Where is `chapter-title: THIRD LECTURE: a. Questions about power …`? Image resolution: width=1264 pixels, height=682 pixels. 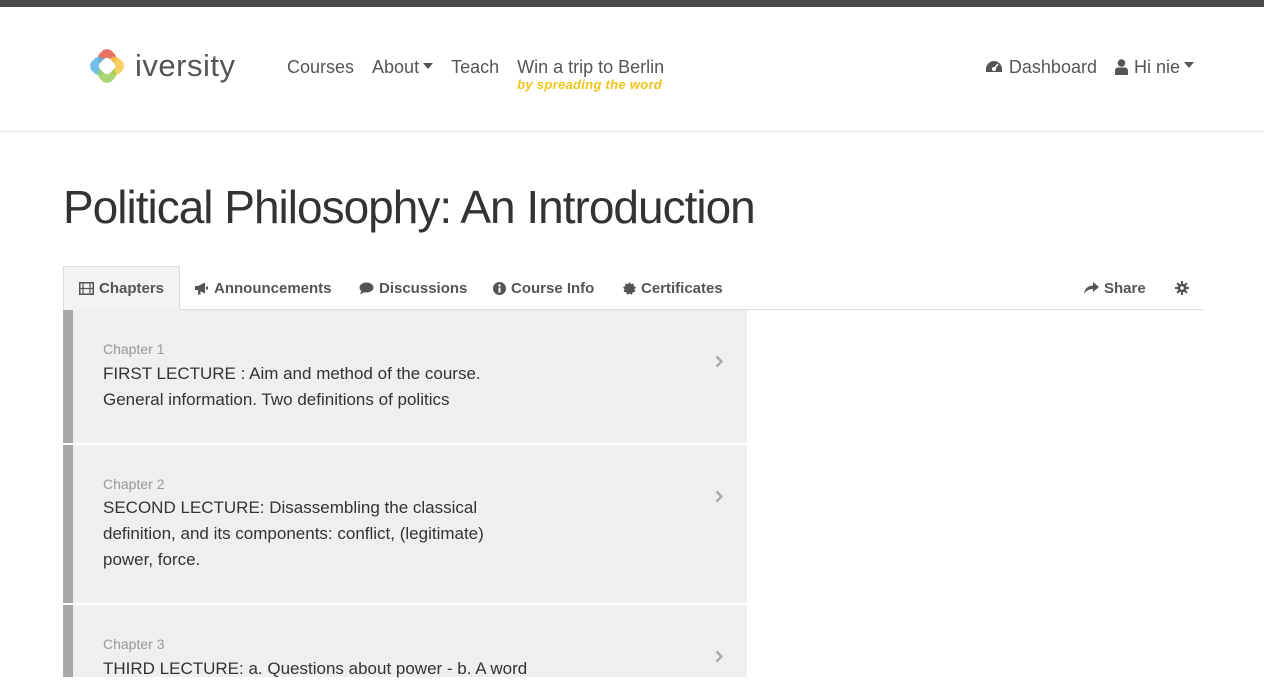
chapter-title: THIRD LECTURE: a. Questions about power … is located at coordinates (315, 668).